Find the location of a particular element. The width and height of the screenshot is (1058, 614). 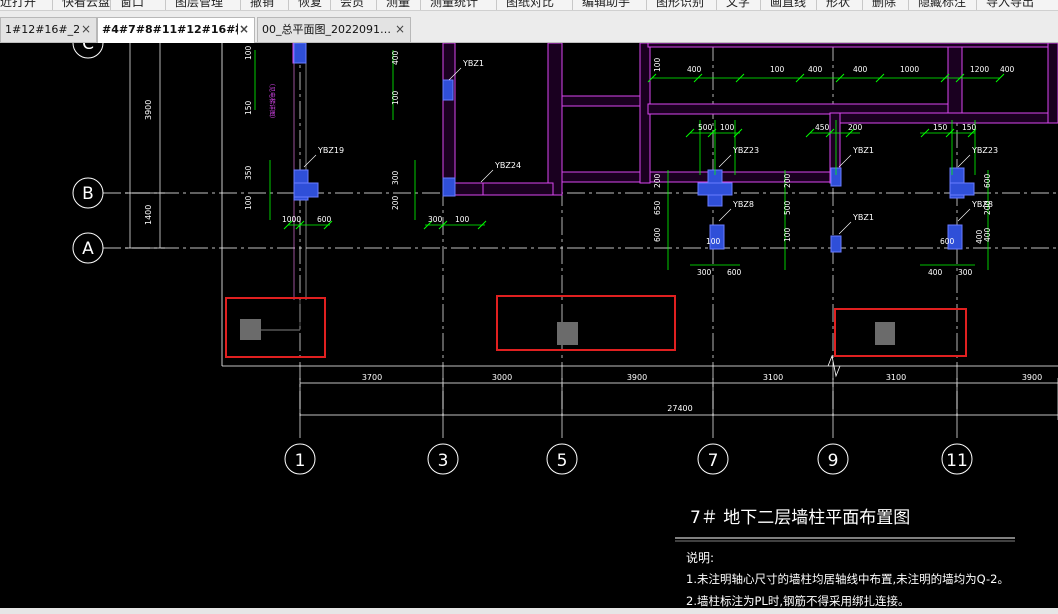

axis-label-5: 5 is located at coordinates (562, 461).